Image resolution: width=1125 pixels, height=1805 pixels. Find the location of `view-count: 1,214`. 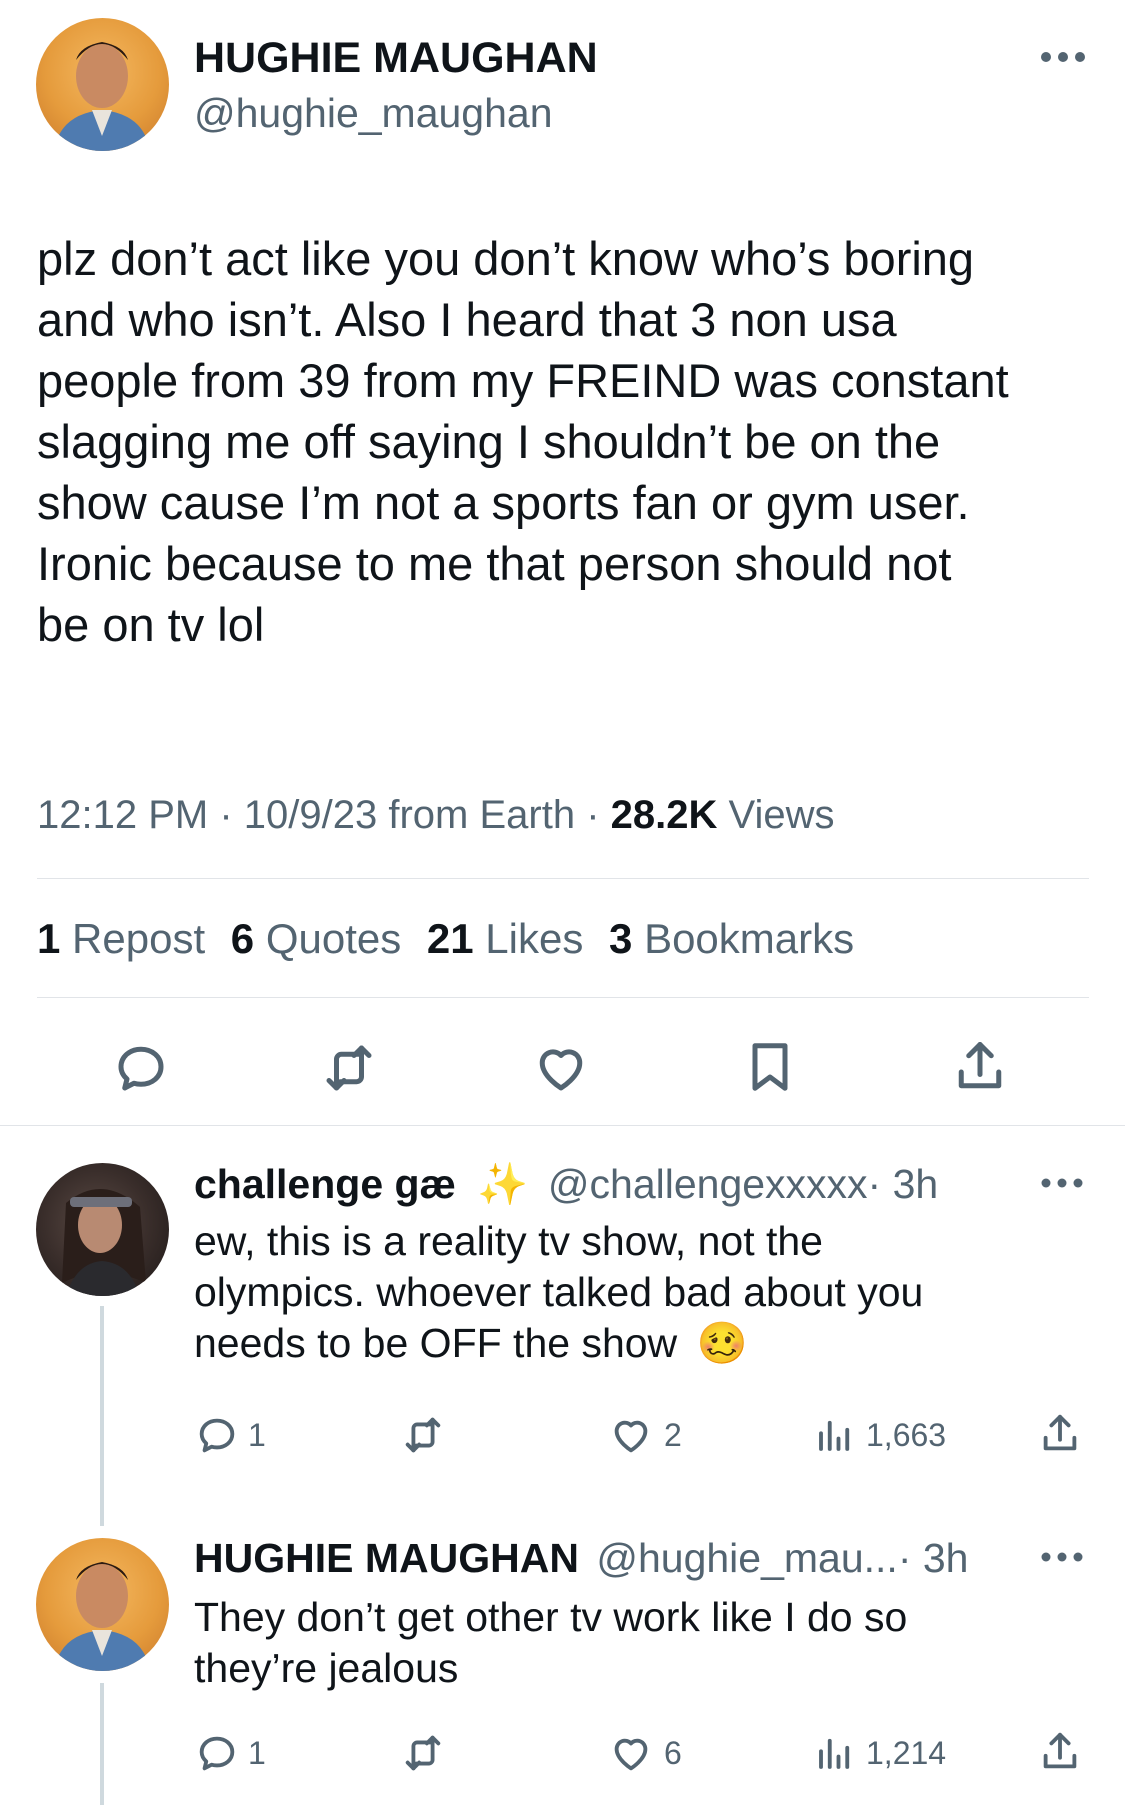

view-count: 1,214 is located at coordinates (906, 1752).